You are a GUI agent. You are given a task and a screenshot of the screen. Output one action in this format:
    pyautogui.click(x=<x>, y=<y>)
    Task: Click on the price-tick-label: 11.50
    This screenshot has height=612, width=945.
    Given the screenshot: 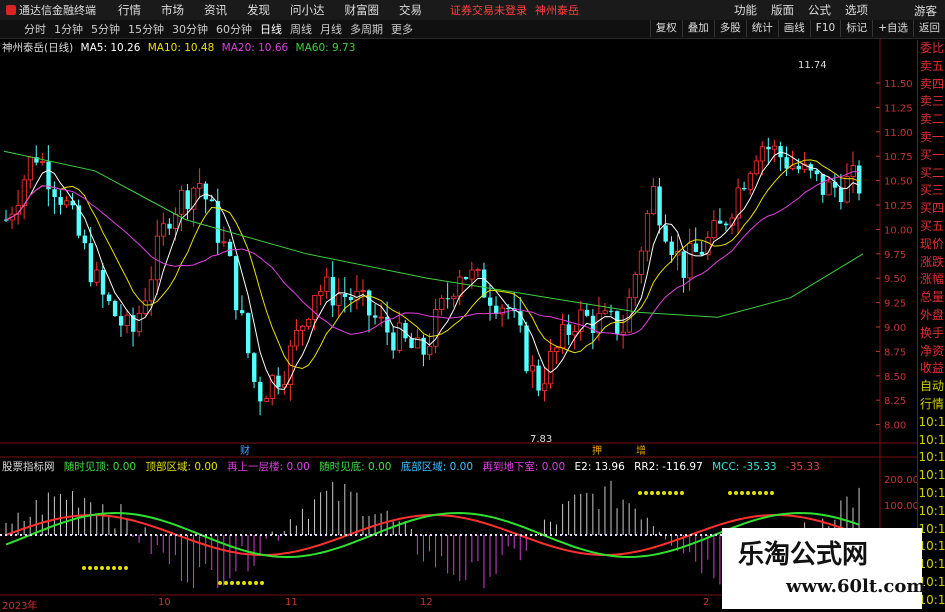 What is the action you would take?
    pyautogui.click(x=898, y=84)
    